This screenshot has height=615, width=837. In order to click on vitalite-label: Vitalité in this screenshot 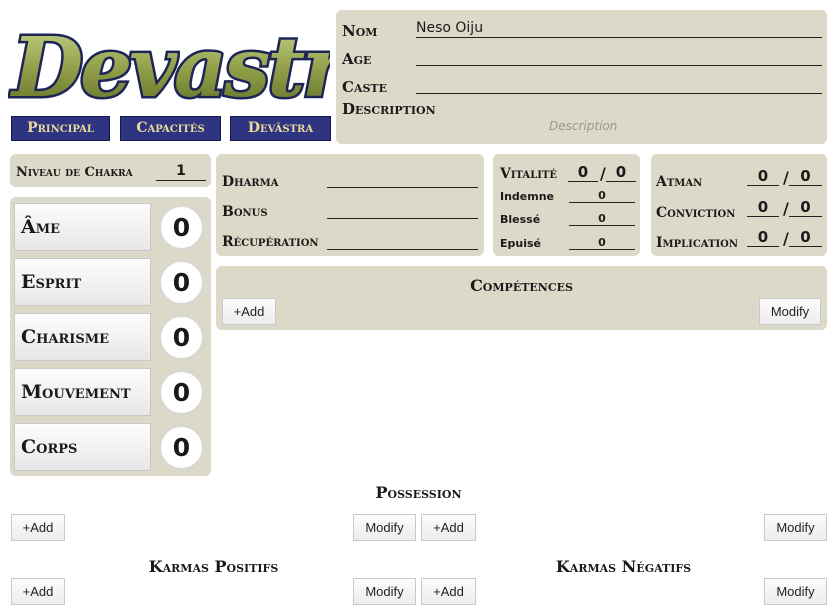, I will do `click(528, 174)`.